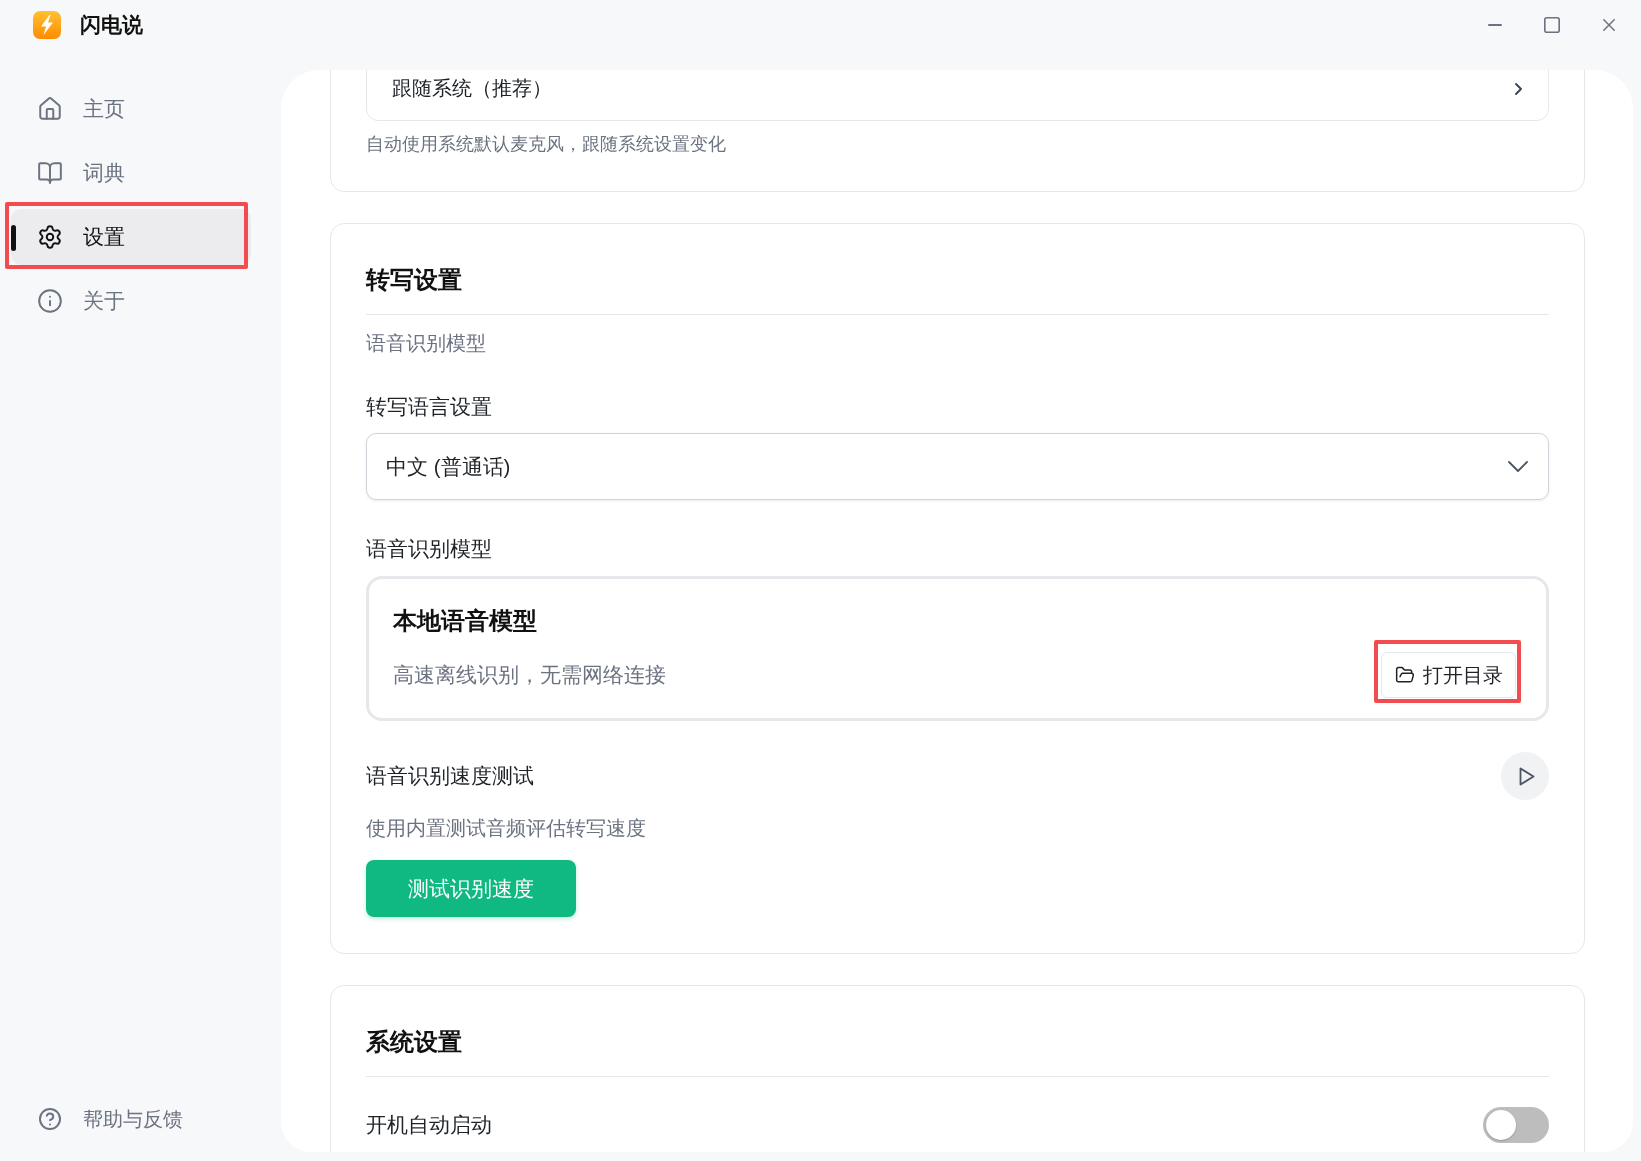 The width and height of the screenshot is (1641, 1161). Describe the element at coordinates (111, 25) in the screenshot. I see `app-title: 闪电说` at that location.